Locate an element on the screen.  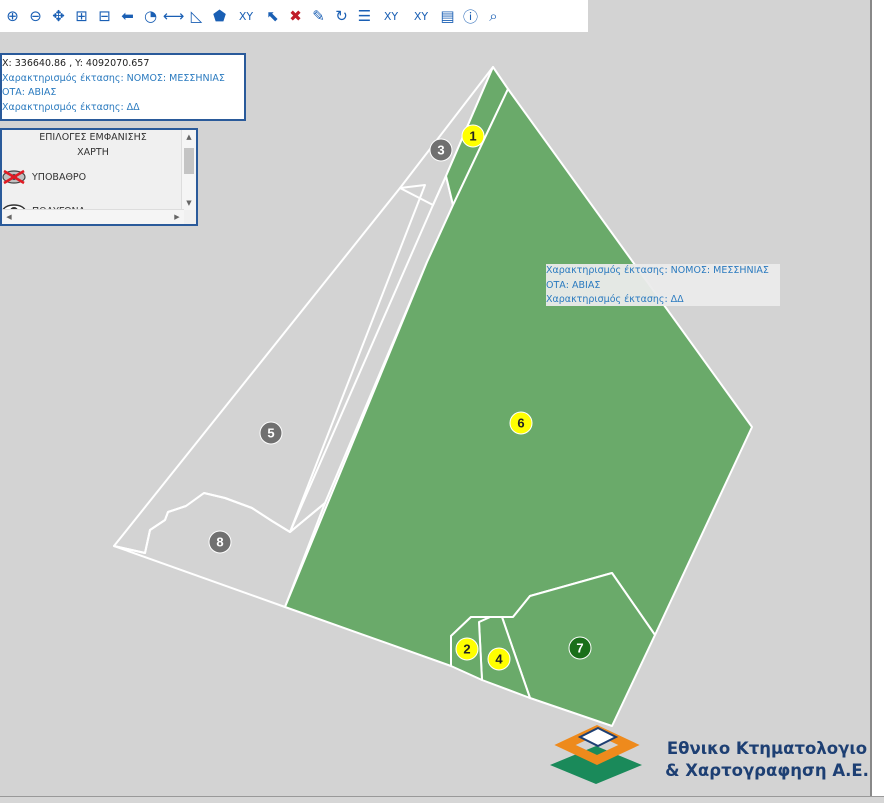
parcel-7-label: 7 is located at coordinates (579, 648).